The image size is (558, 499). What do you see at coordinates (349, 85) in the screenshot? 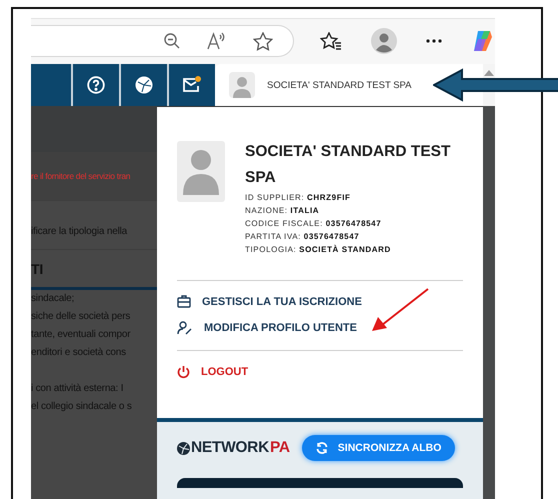
I see `user-tab: SOCIETA' STANDARD TEST SPA` at bounding box center [349, 85].